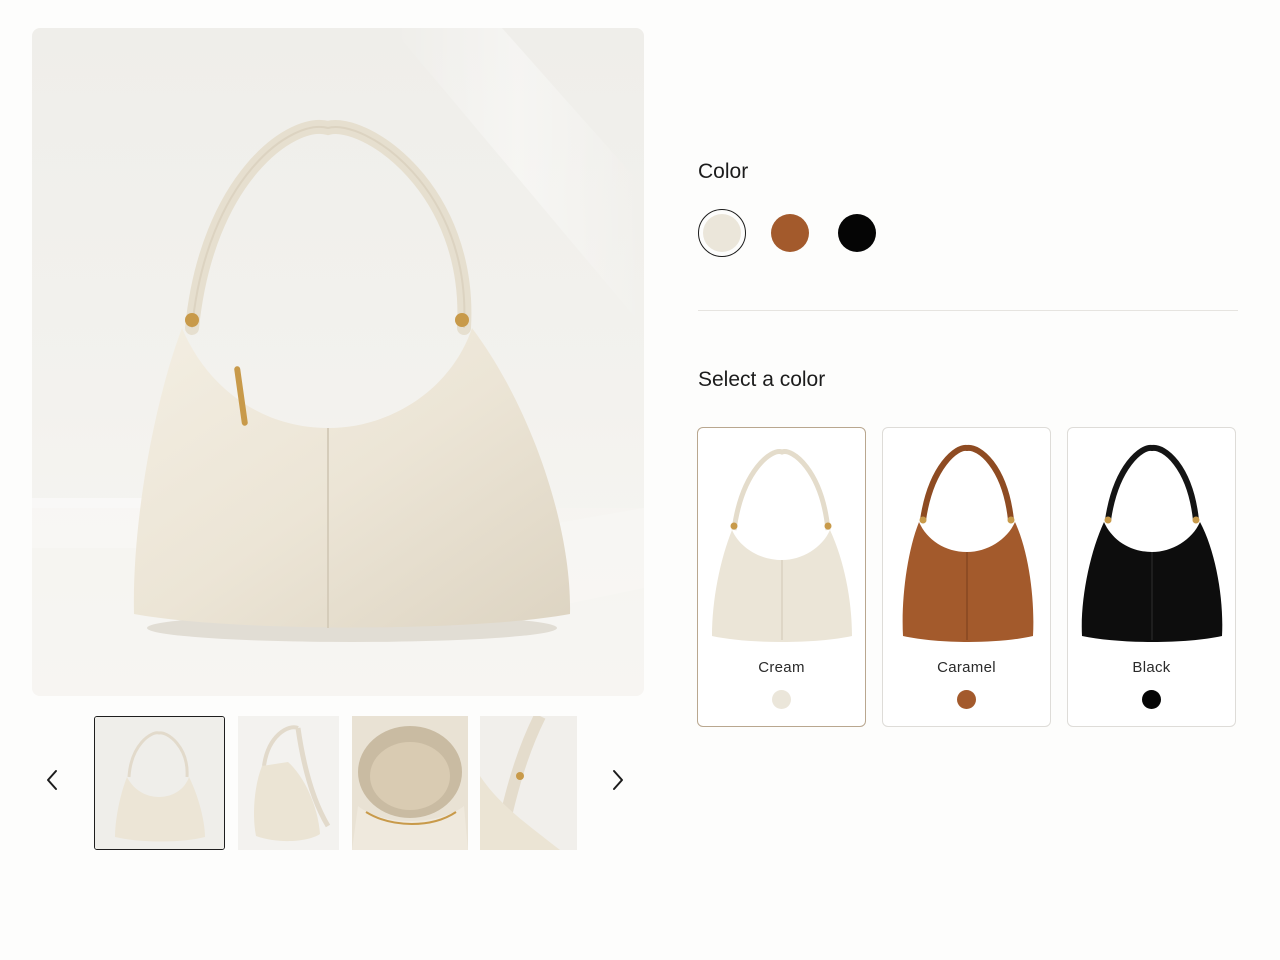 This screenshot has width=1280, height=960. Describe the element at coordinates (782, 545) in the screenshot. I see `bag-image-cream` at that location.